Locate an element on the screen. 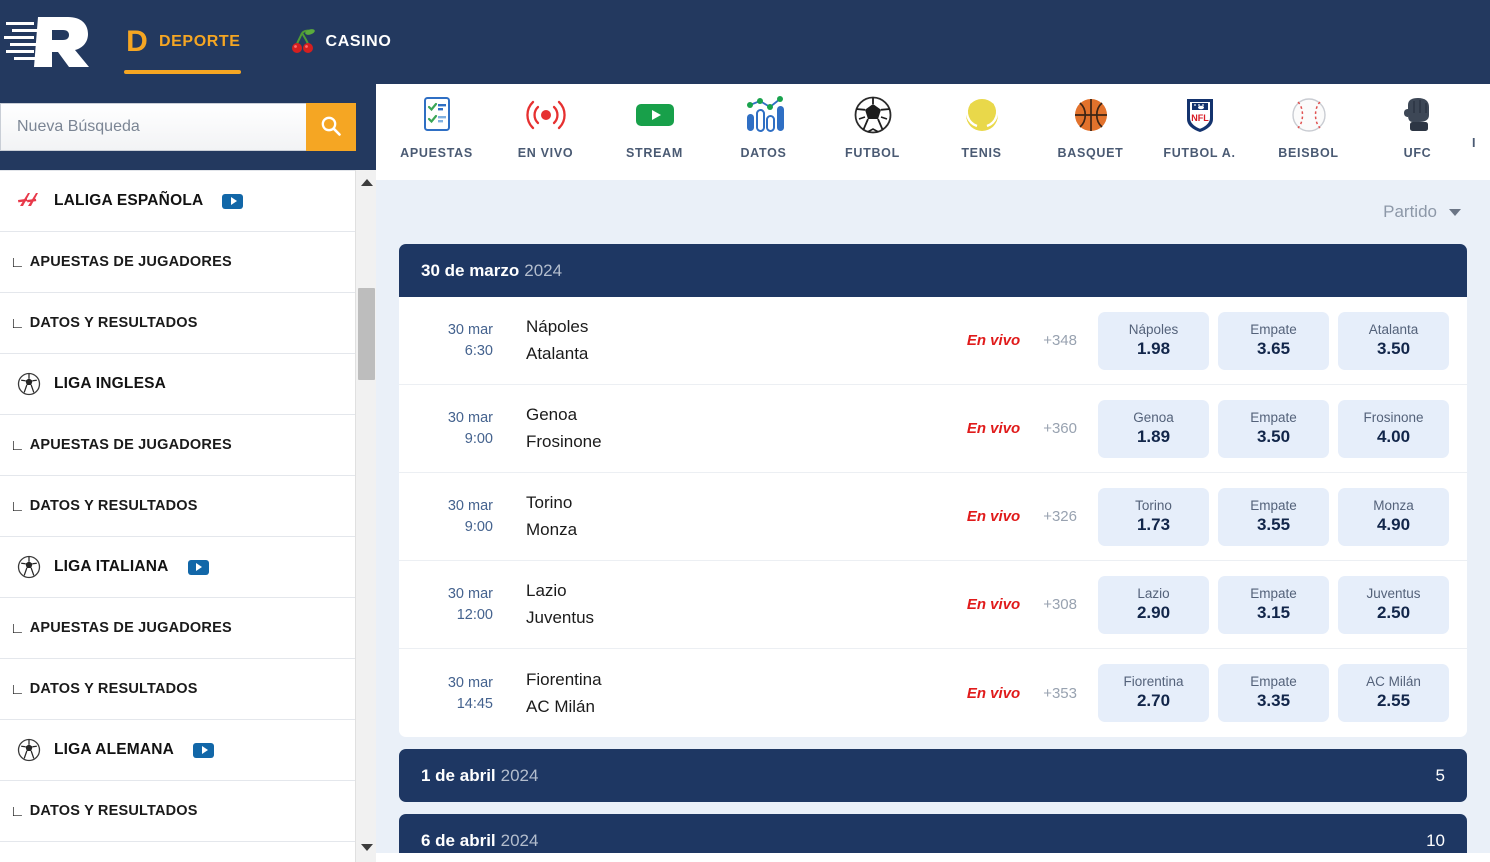 Image resolution: width=1490 pixels, height=862 pixels. sport-nav-item-label: EN VIVO is located at coordinates (545, 153).